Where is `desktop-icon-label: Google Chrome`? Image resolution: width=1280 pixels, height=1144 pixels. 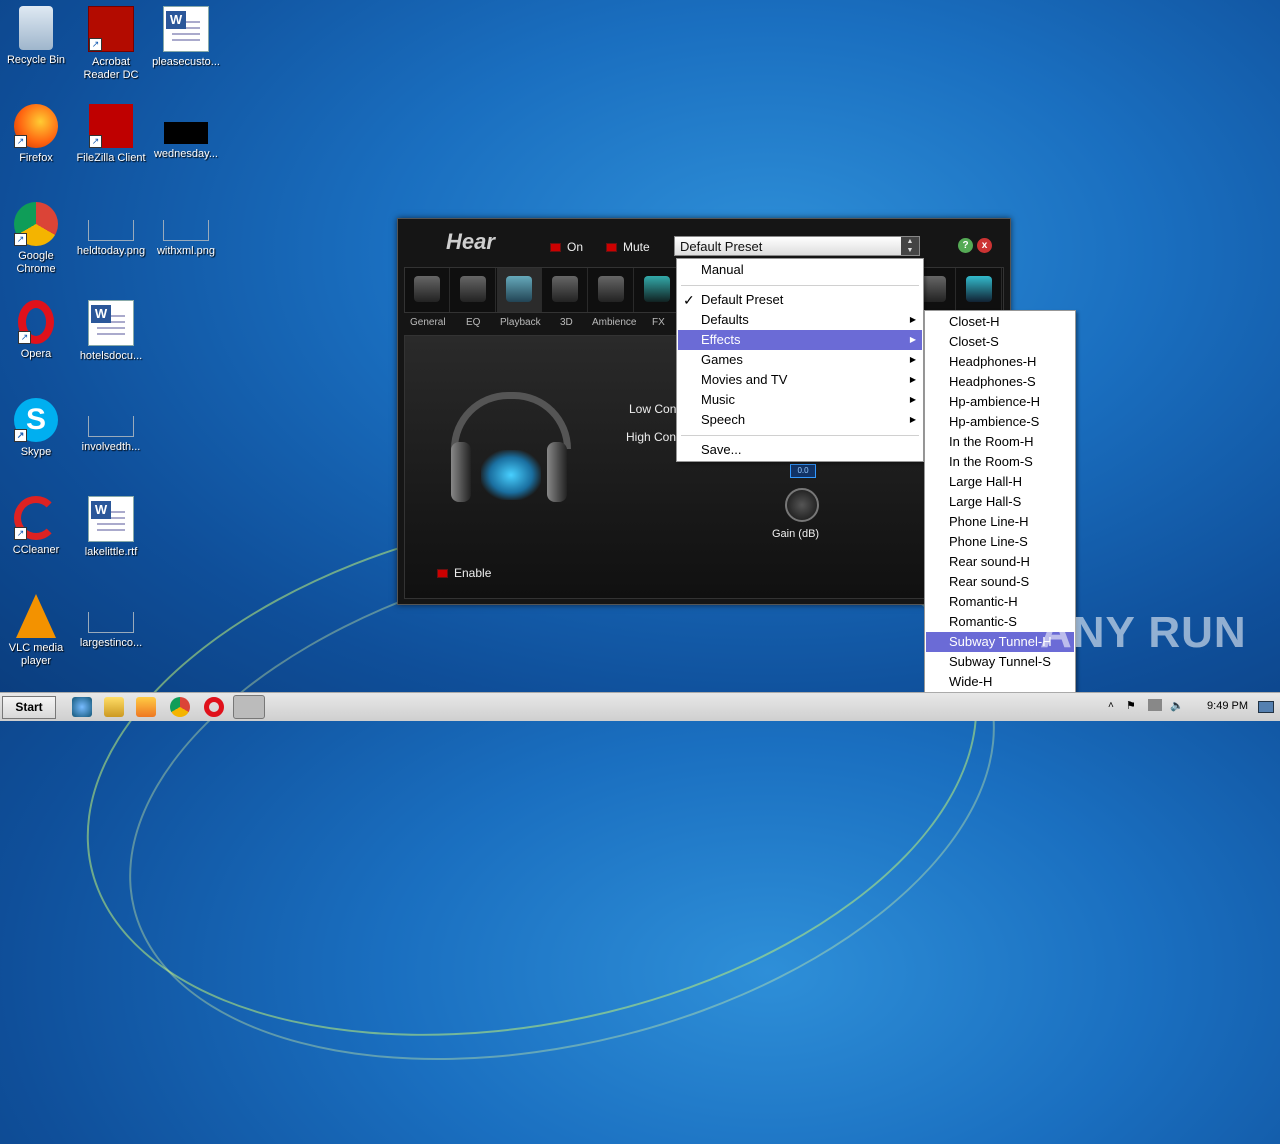
desktop-icon-label: Google Chrome is located at coordinates (36, 262).